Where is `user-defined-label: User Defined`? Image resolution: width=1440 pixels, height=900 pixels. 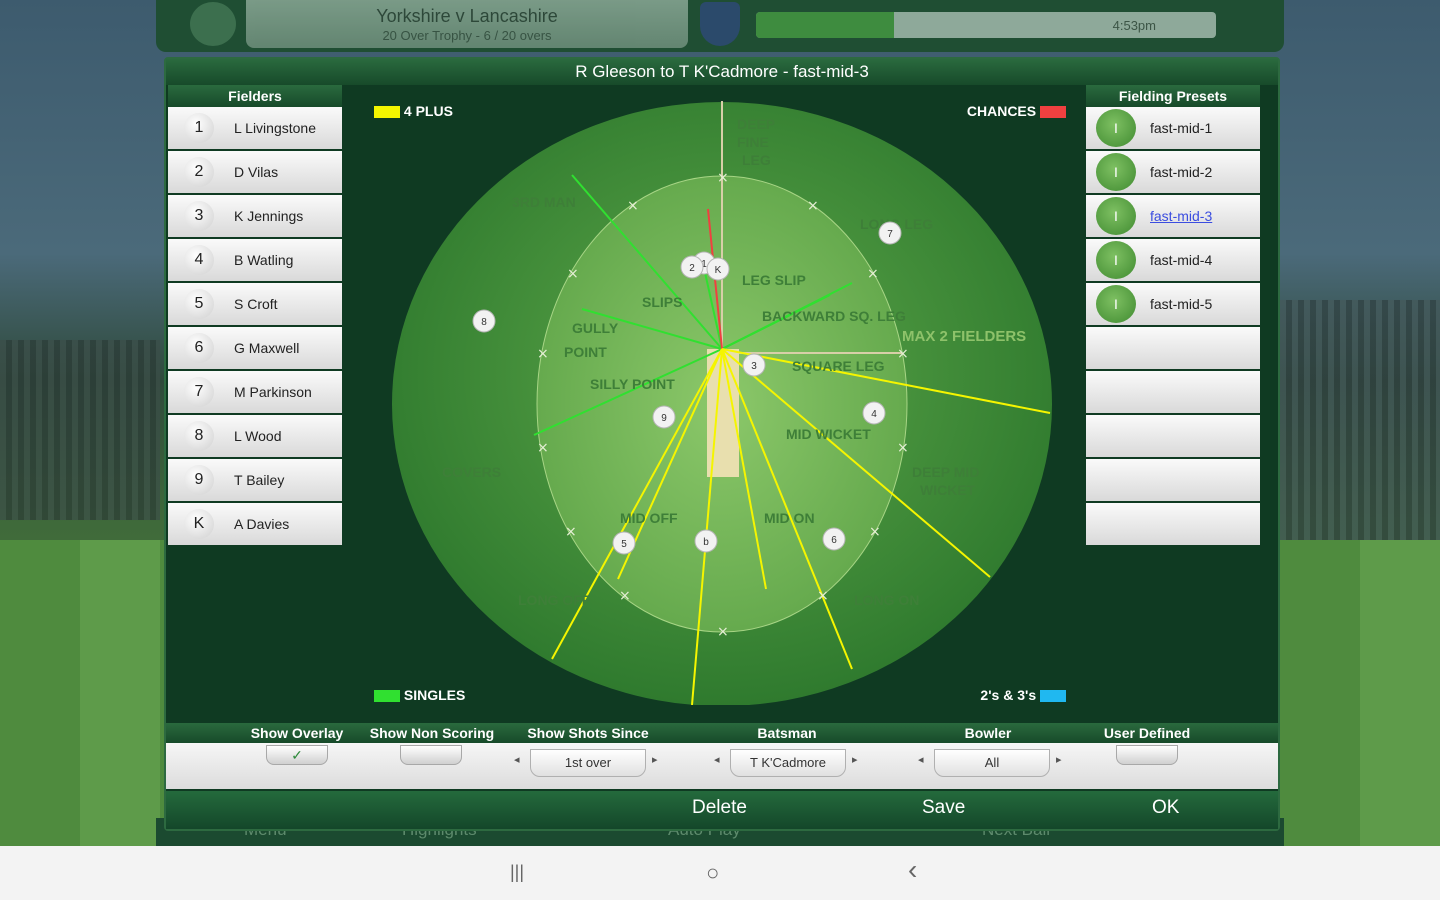 user-defined-label: User Defined is located at coordinates (1147, 733).